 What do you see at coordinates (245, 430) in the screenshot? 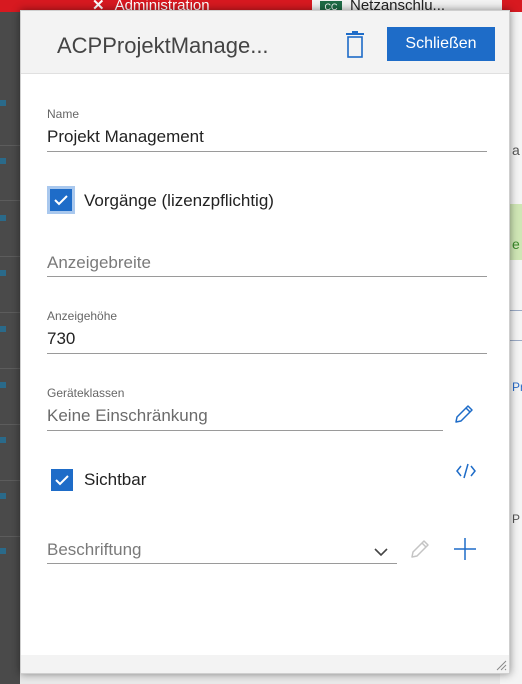
I see `geraeteklassen-underline` at bounding box center [245, 430].